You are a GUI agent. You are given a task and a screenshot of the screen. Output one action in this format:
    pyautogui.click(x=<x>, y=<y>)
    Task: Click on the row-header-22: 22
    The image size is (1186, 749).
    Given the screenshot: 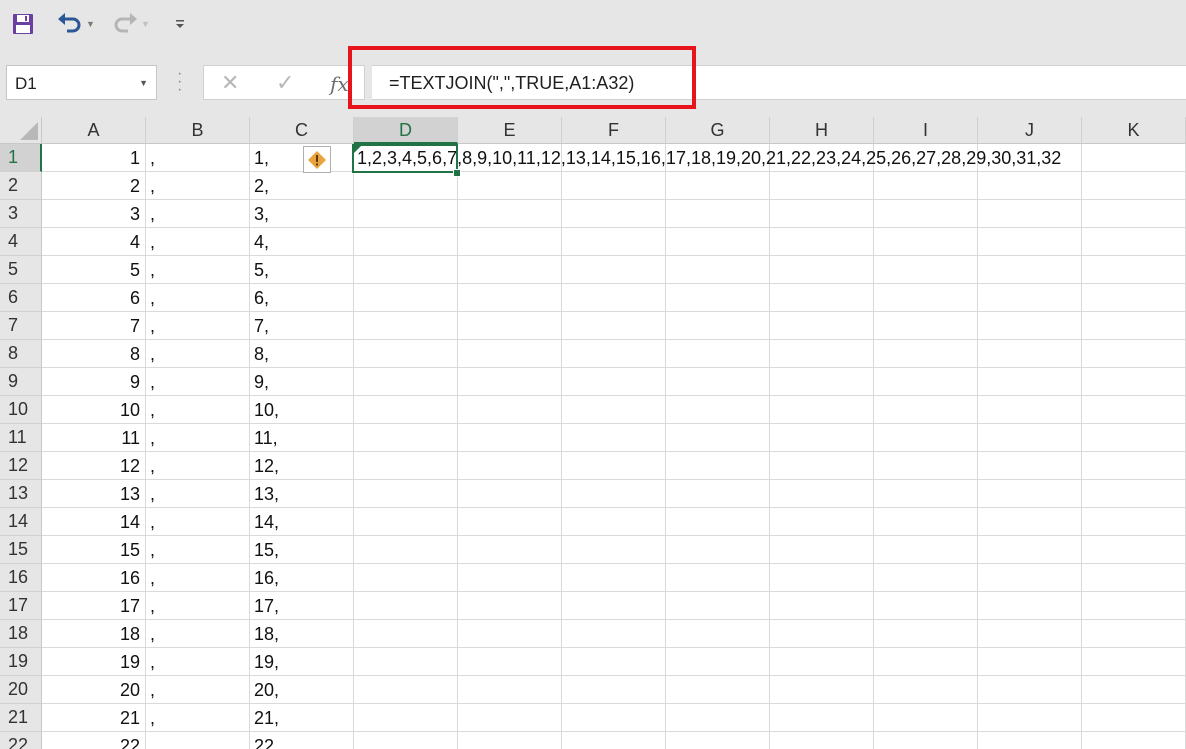 What is the action you would take?
    pyautogui.click(x=21, y=740)
    